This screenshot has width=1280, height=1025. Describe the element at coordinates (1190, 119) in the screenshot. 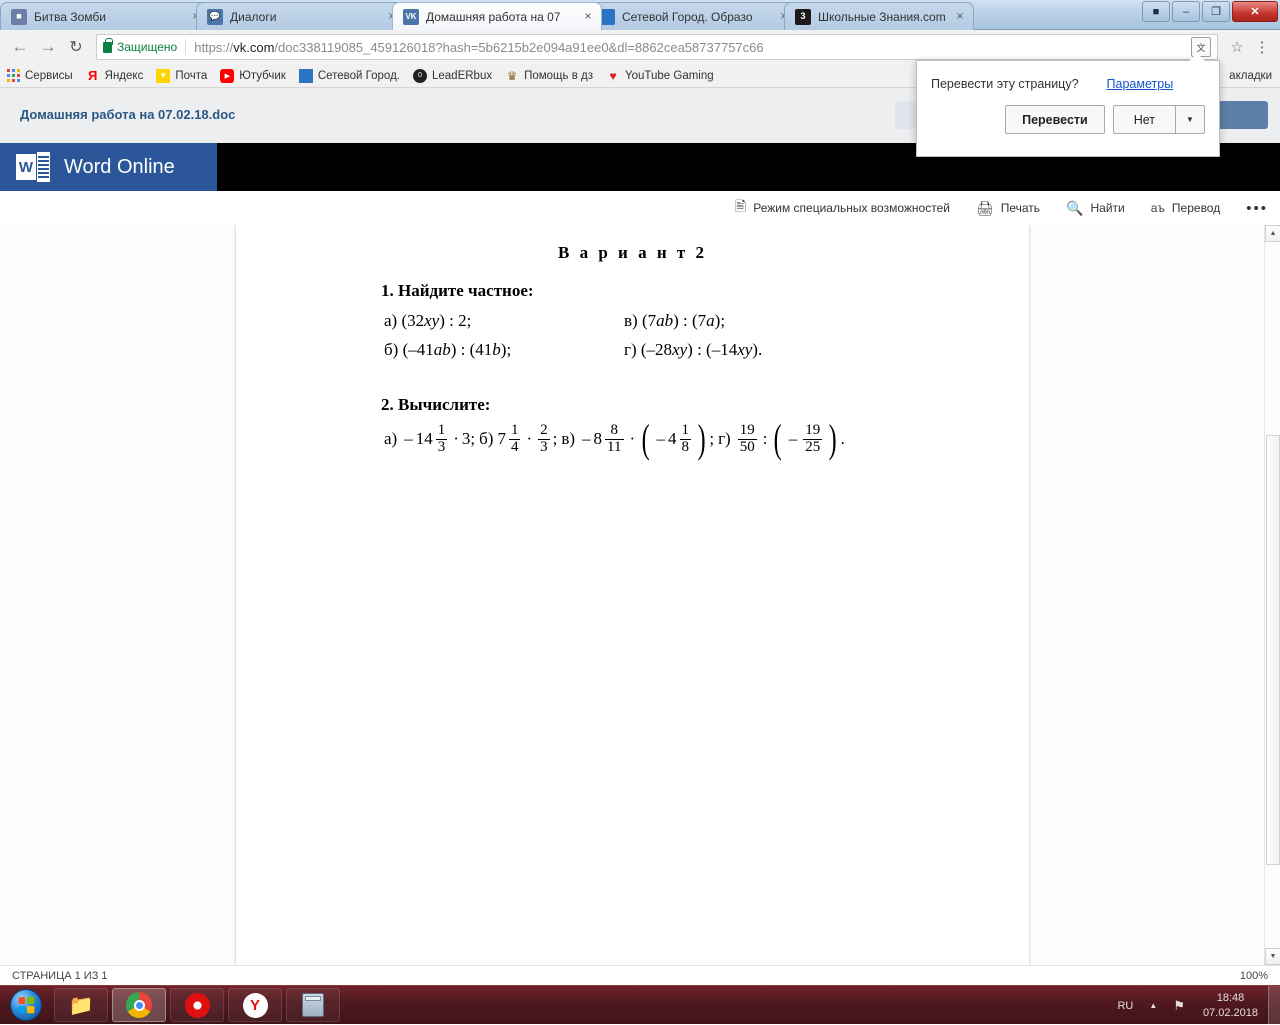

I see `chevron-down-icon: ▼` at that location.